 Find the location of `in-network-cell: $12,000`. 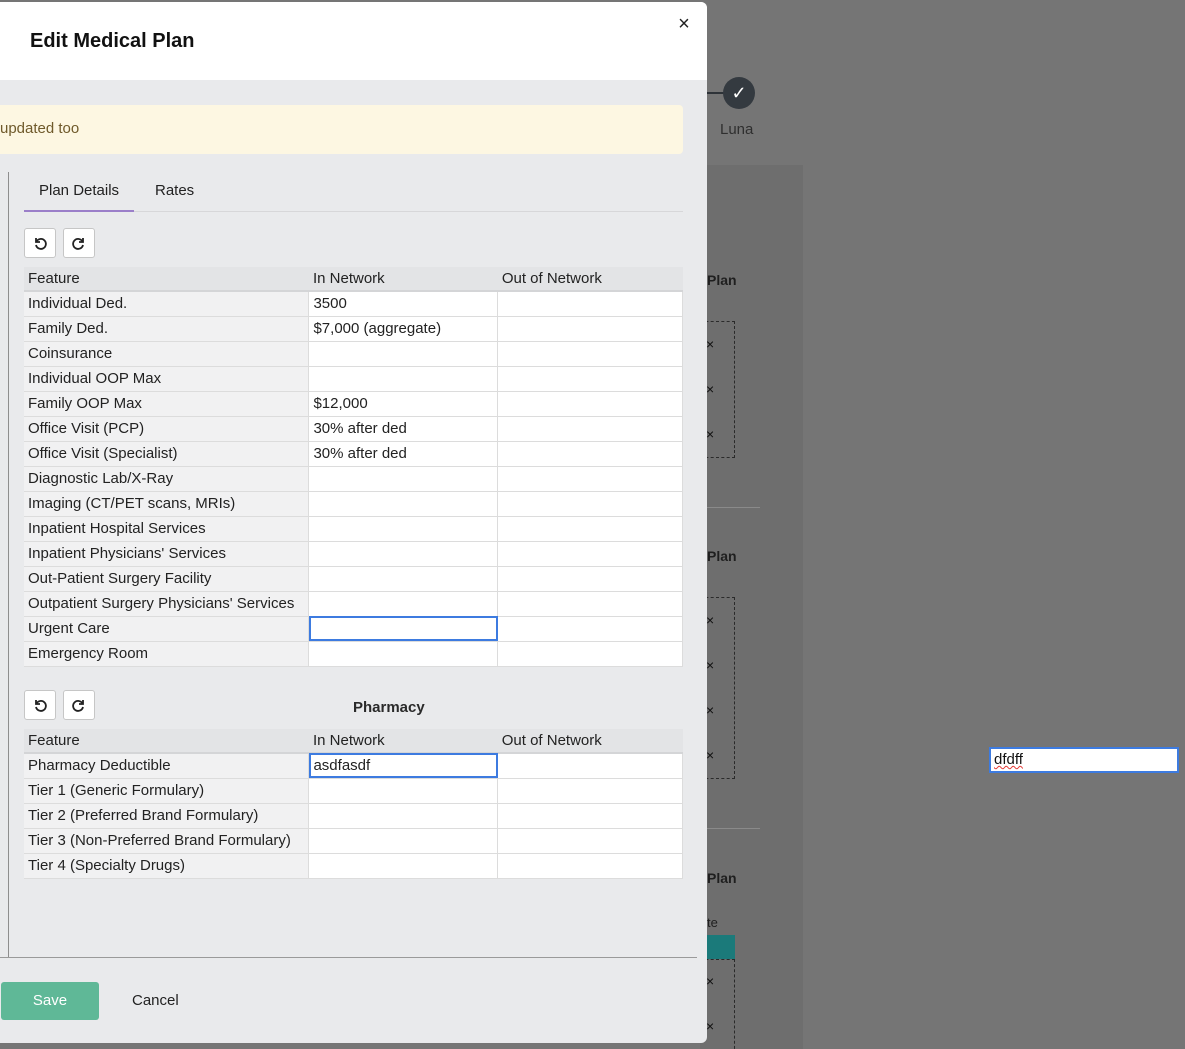

in-network-cell: $12,000 is located at coordinates (403, 404).